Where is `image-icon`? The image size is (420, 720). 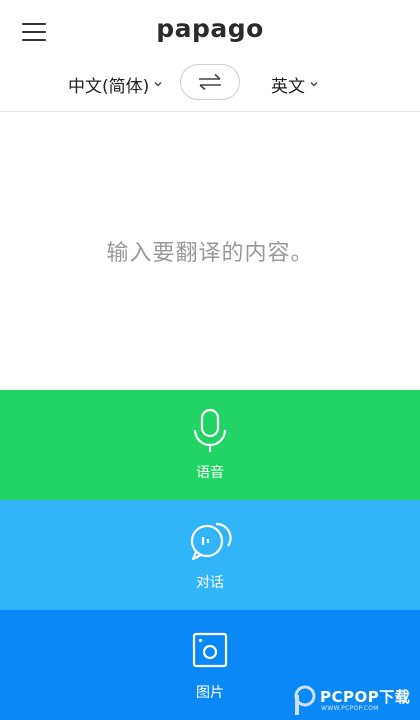 image-icon is located at coordinates (210, 650).